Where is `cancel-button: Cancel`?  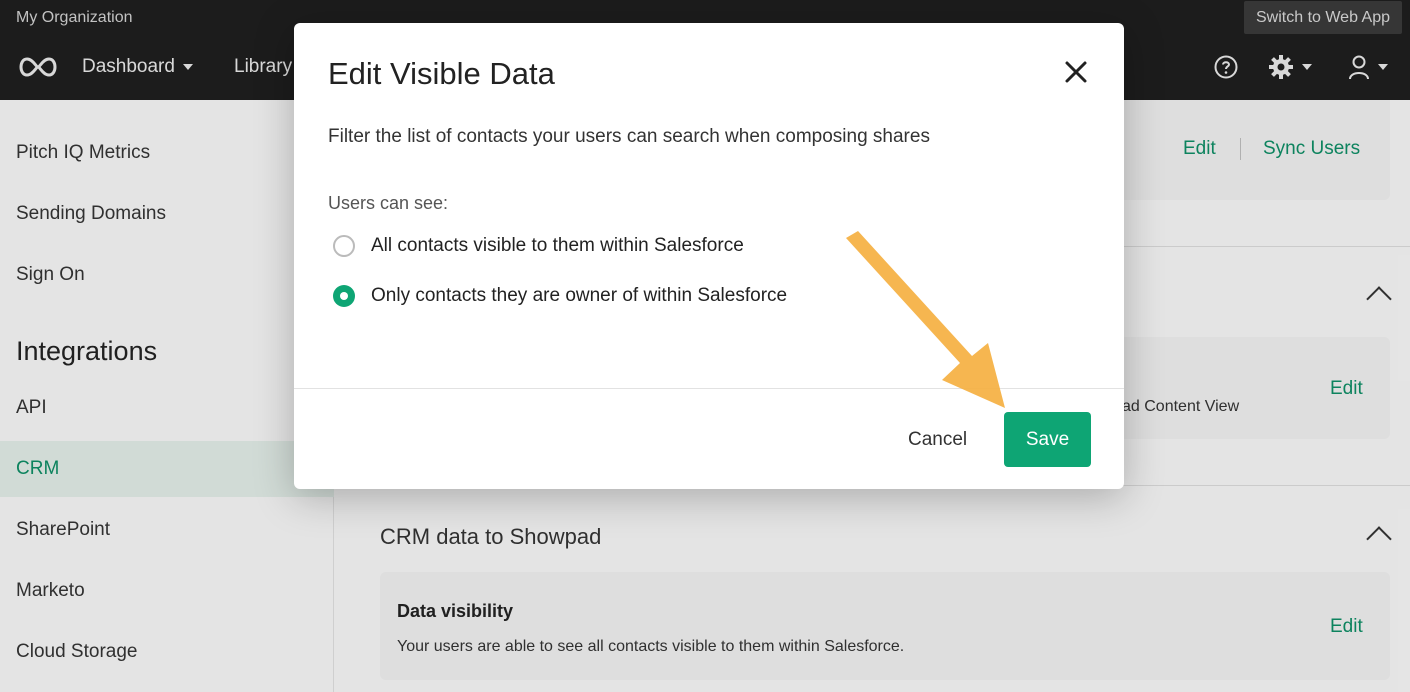
cancel-button: Cancel is located at coordinates (937, 439).